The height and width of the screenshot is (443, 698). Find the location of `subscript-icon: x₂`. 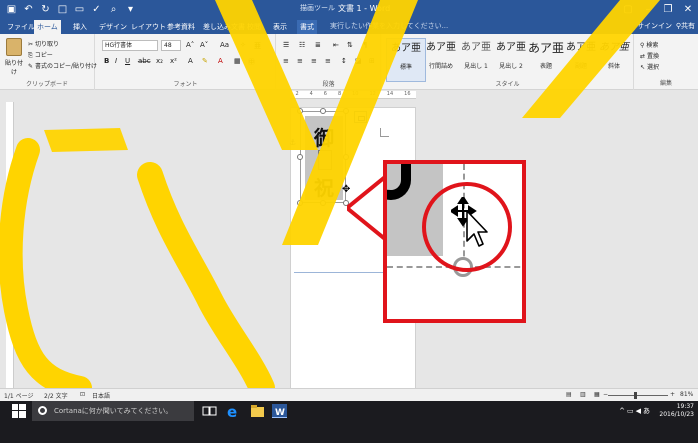

subscript-icon: x₂ is located at coordinates (159, 61).